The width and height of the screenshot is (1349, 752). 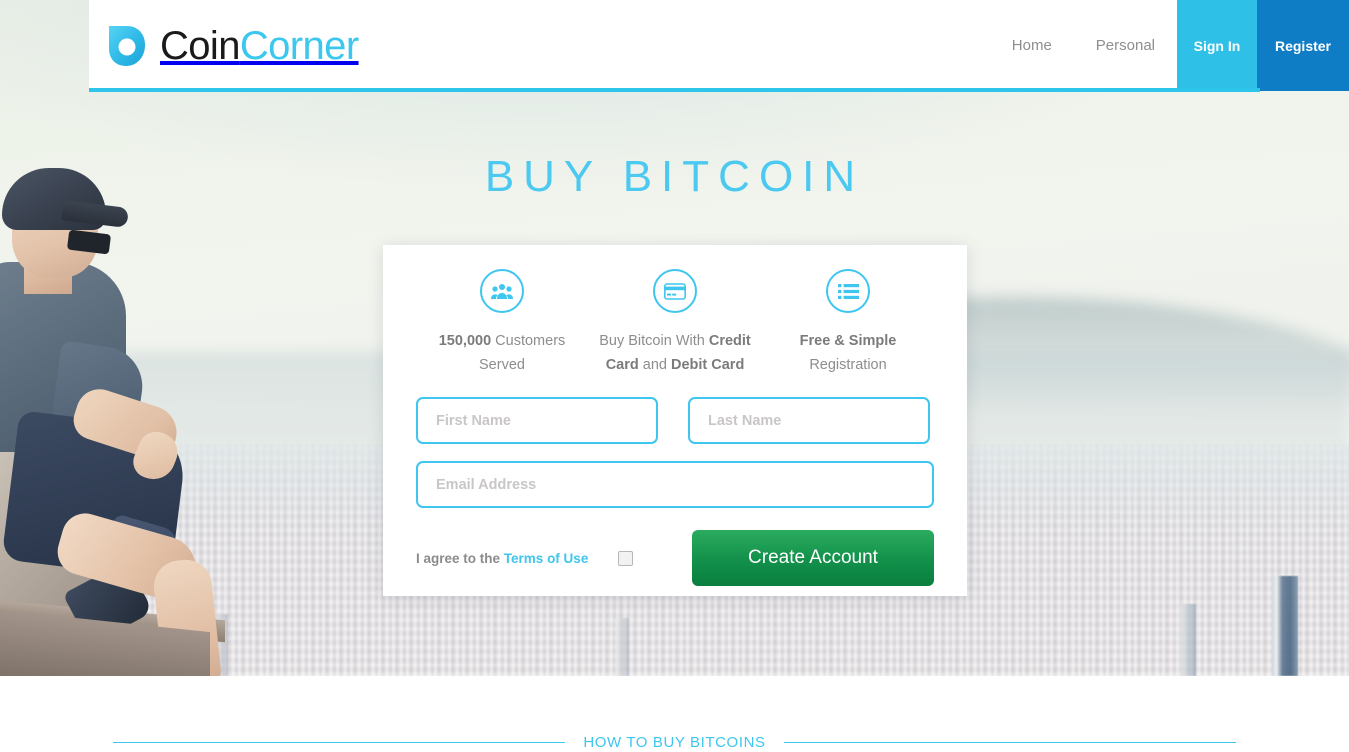 What do you see at coordinates (848, 323) in the screenshot?
I see `feature-registration: Free & Simple Registration` at bounding box center [848, 323].